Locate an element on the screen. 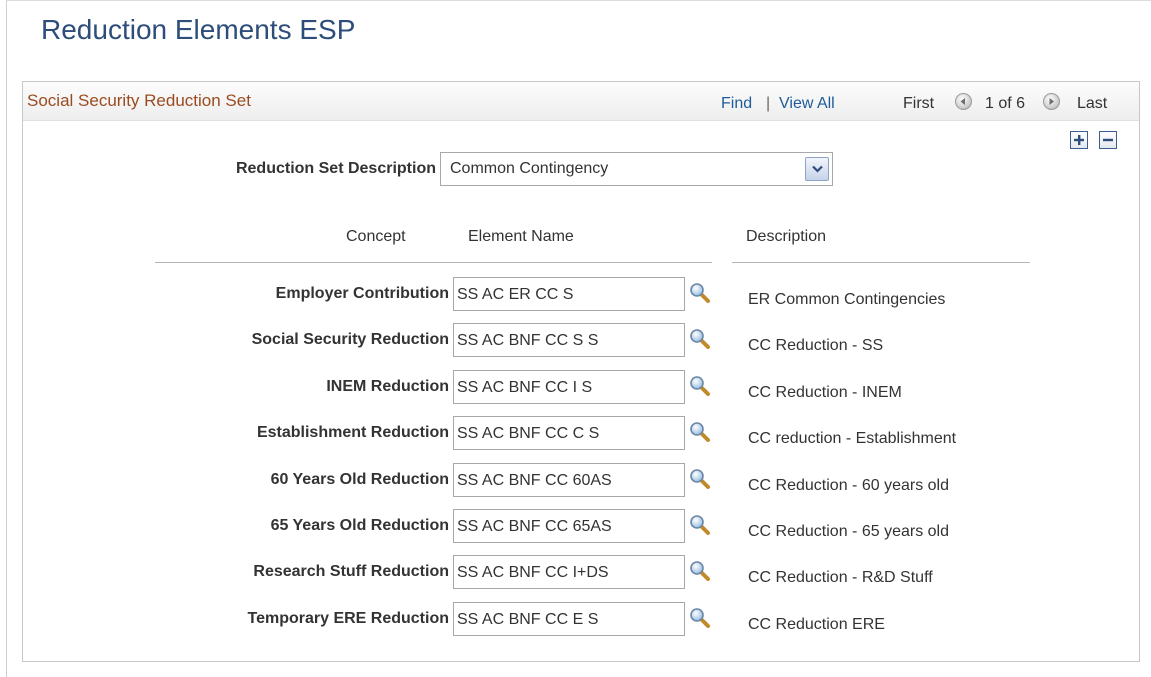 This screenshot has height=677, width=1151. element-name-input: SS AC BNF CC I+DS is located at coordinates (569, 572).